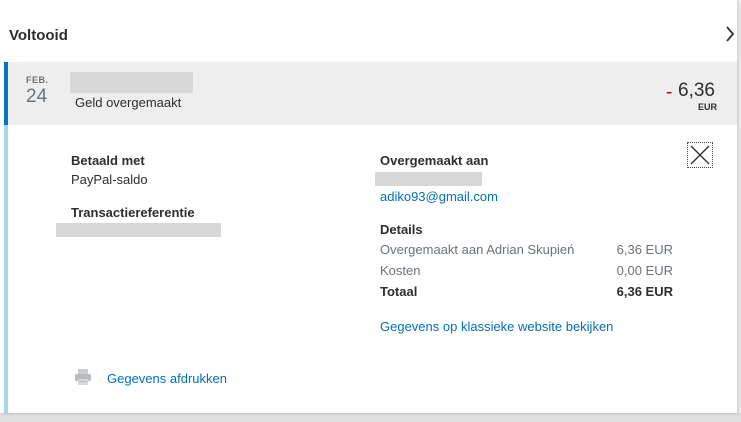 This screenshot has width=741, height=422. Describe the element at coordinates (434, 160) in the screenshot. I see `transferred-to-label: Overgemaakt aan` at that location.